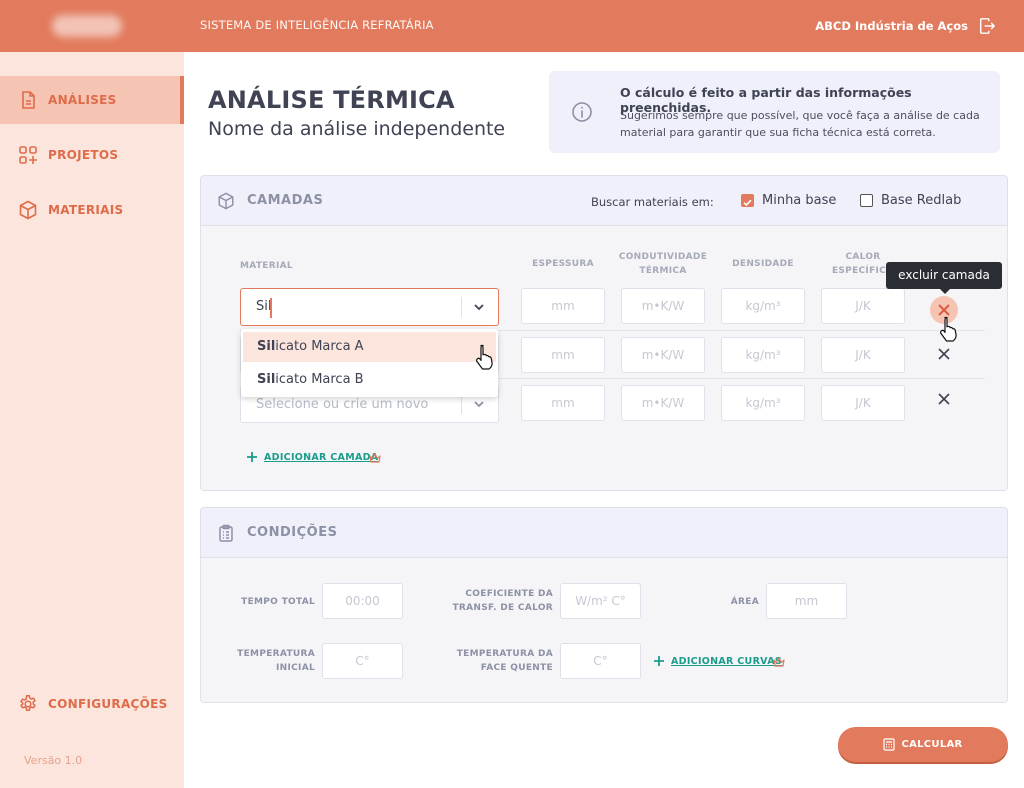  I want to click on column-thickness: ESPESSURA, so click(563, 264).